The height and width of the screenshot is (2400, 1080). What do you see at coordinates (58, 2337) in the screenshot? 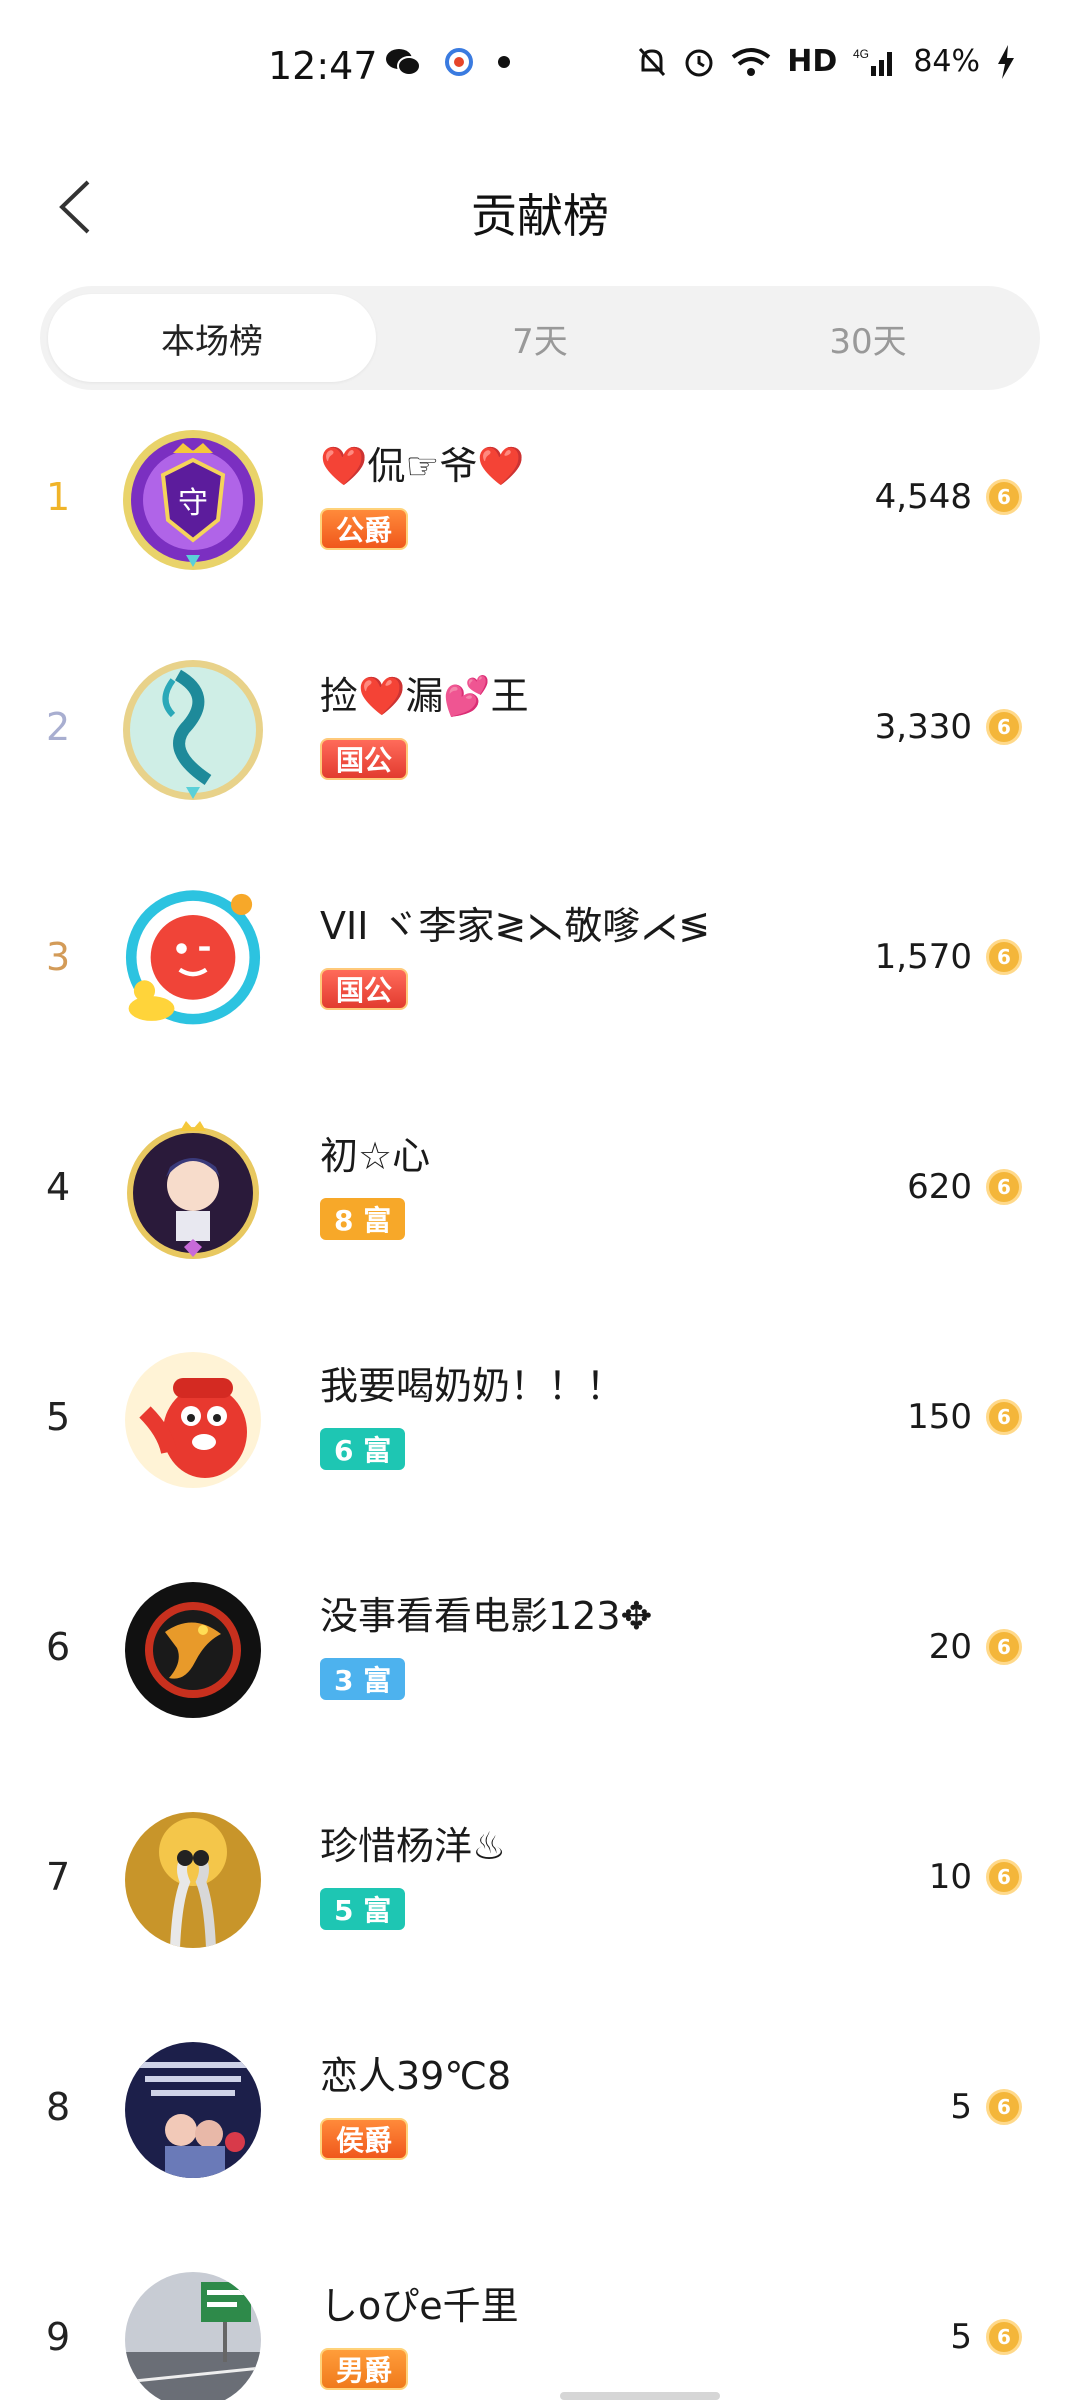
I see `rank-number: 9` at bounding box center [58, 2337].